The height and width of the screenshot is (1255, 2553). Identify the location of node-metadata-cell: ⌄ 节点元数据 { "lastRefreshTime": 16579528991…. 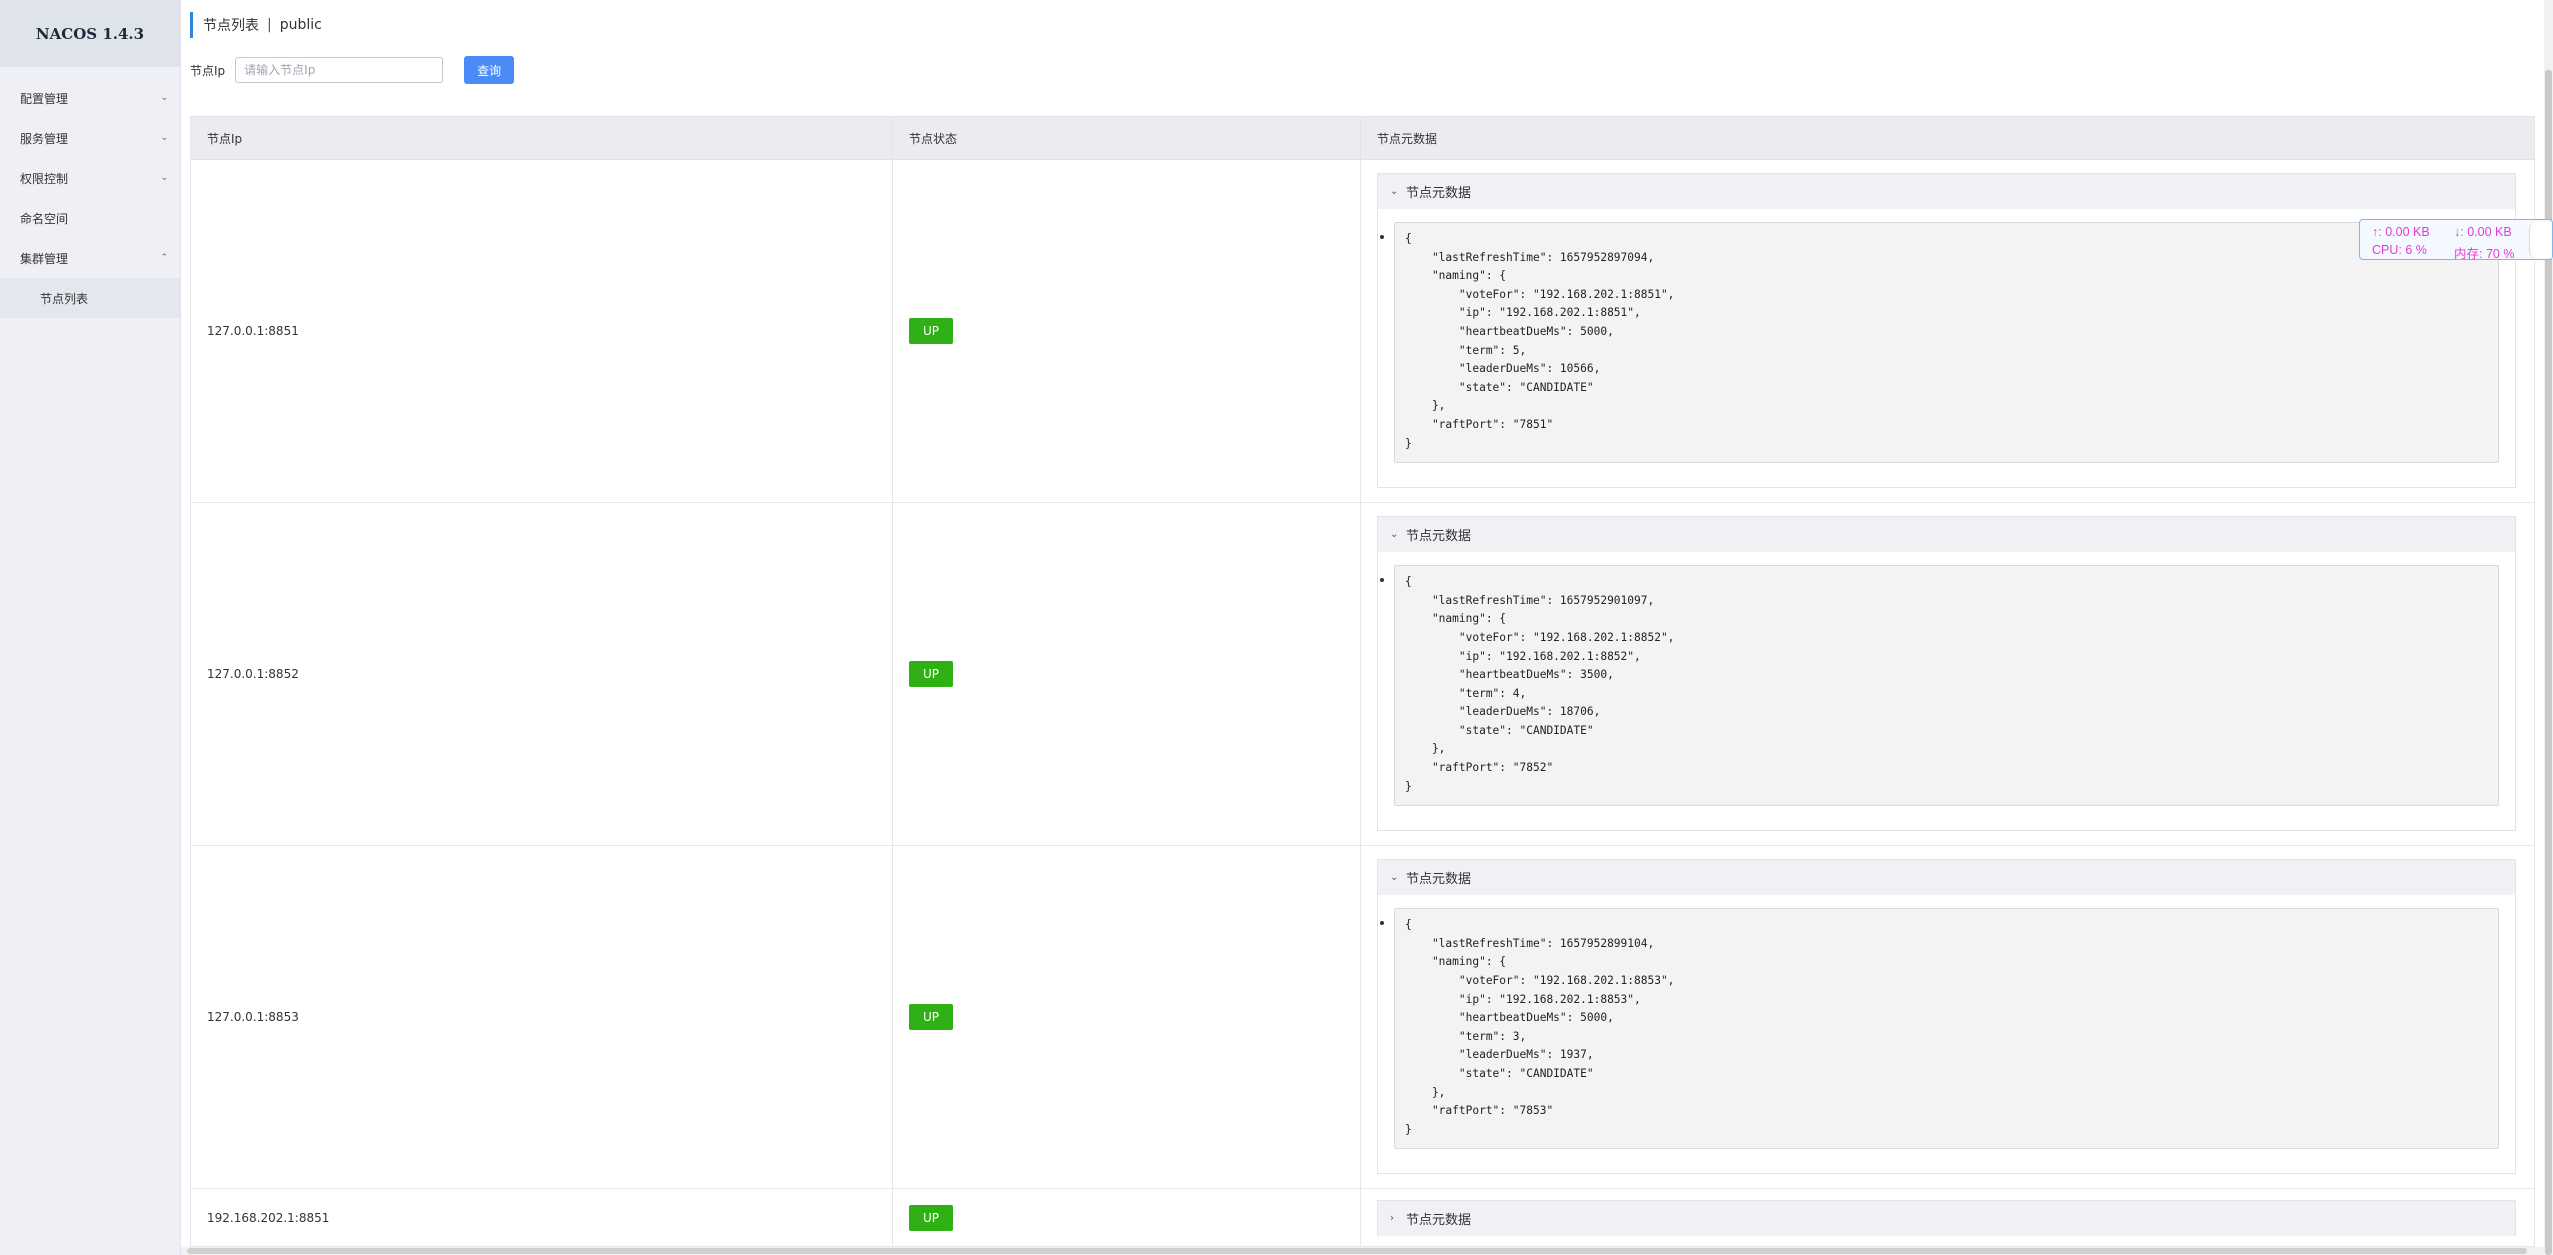
(1947, 1017).